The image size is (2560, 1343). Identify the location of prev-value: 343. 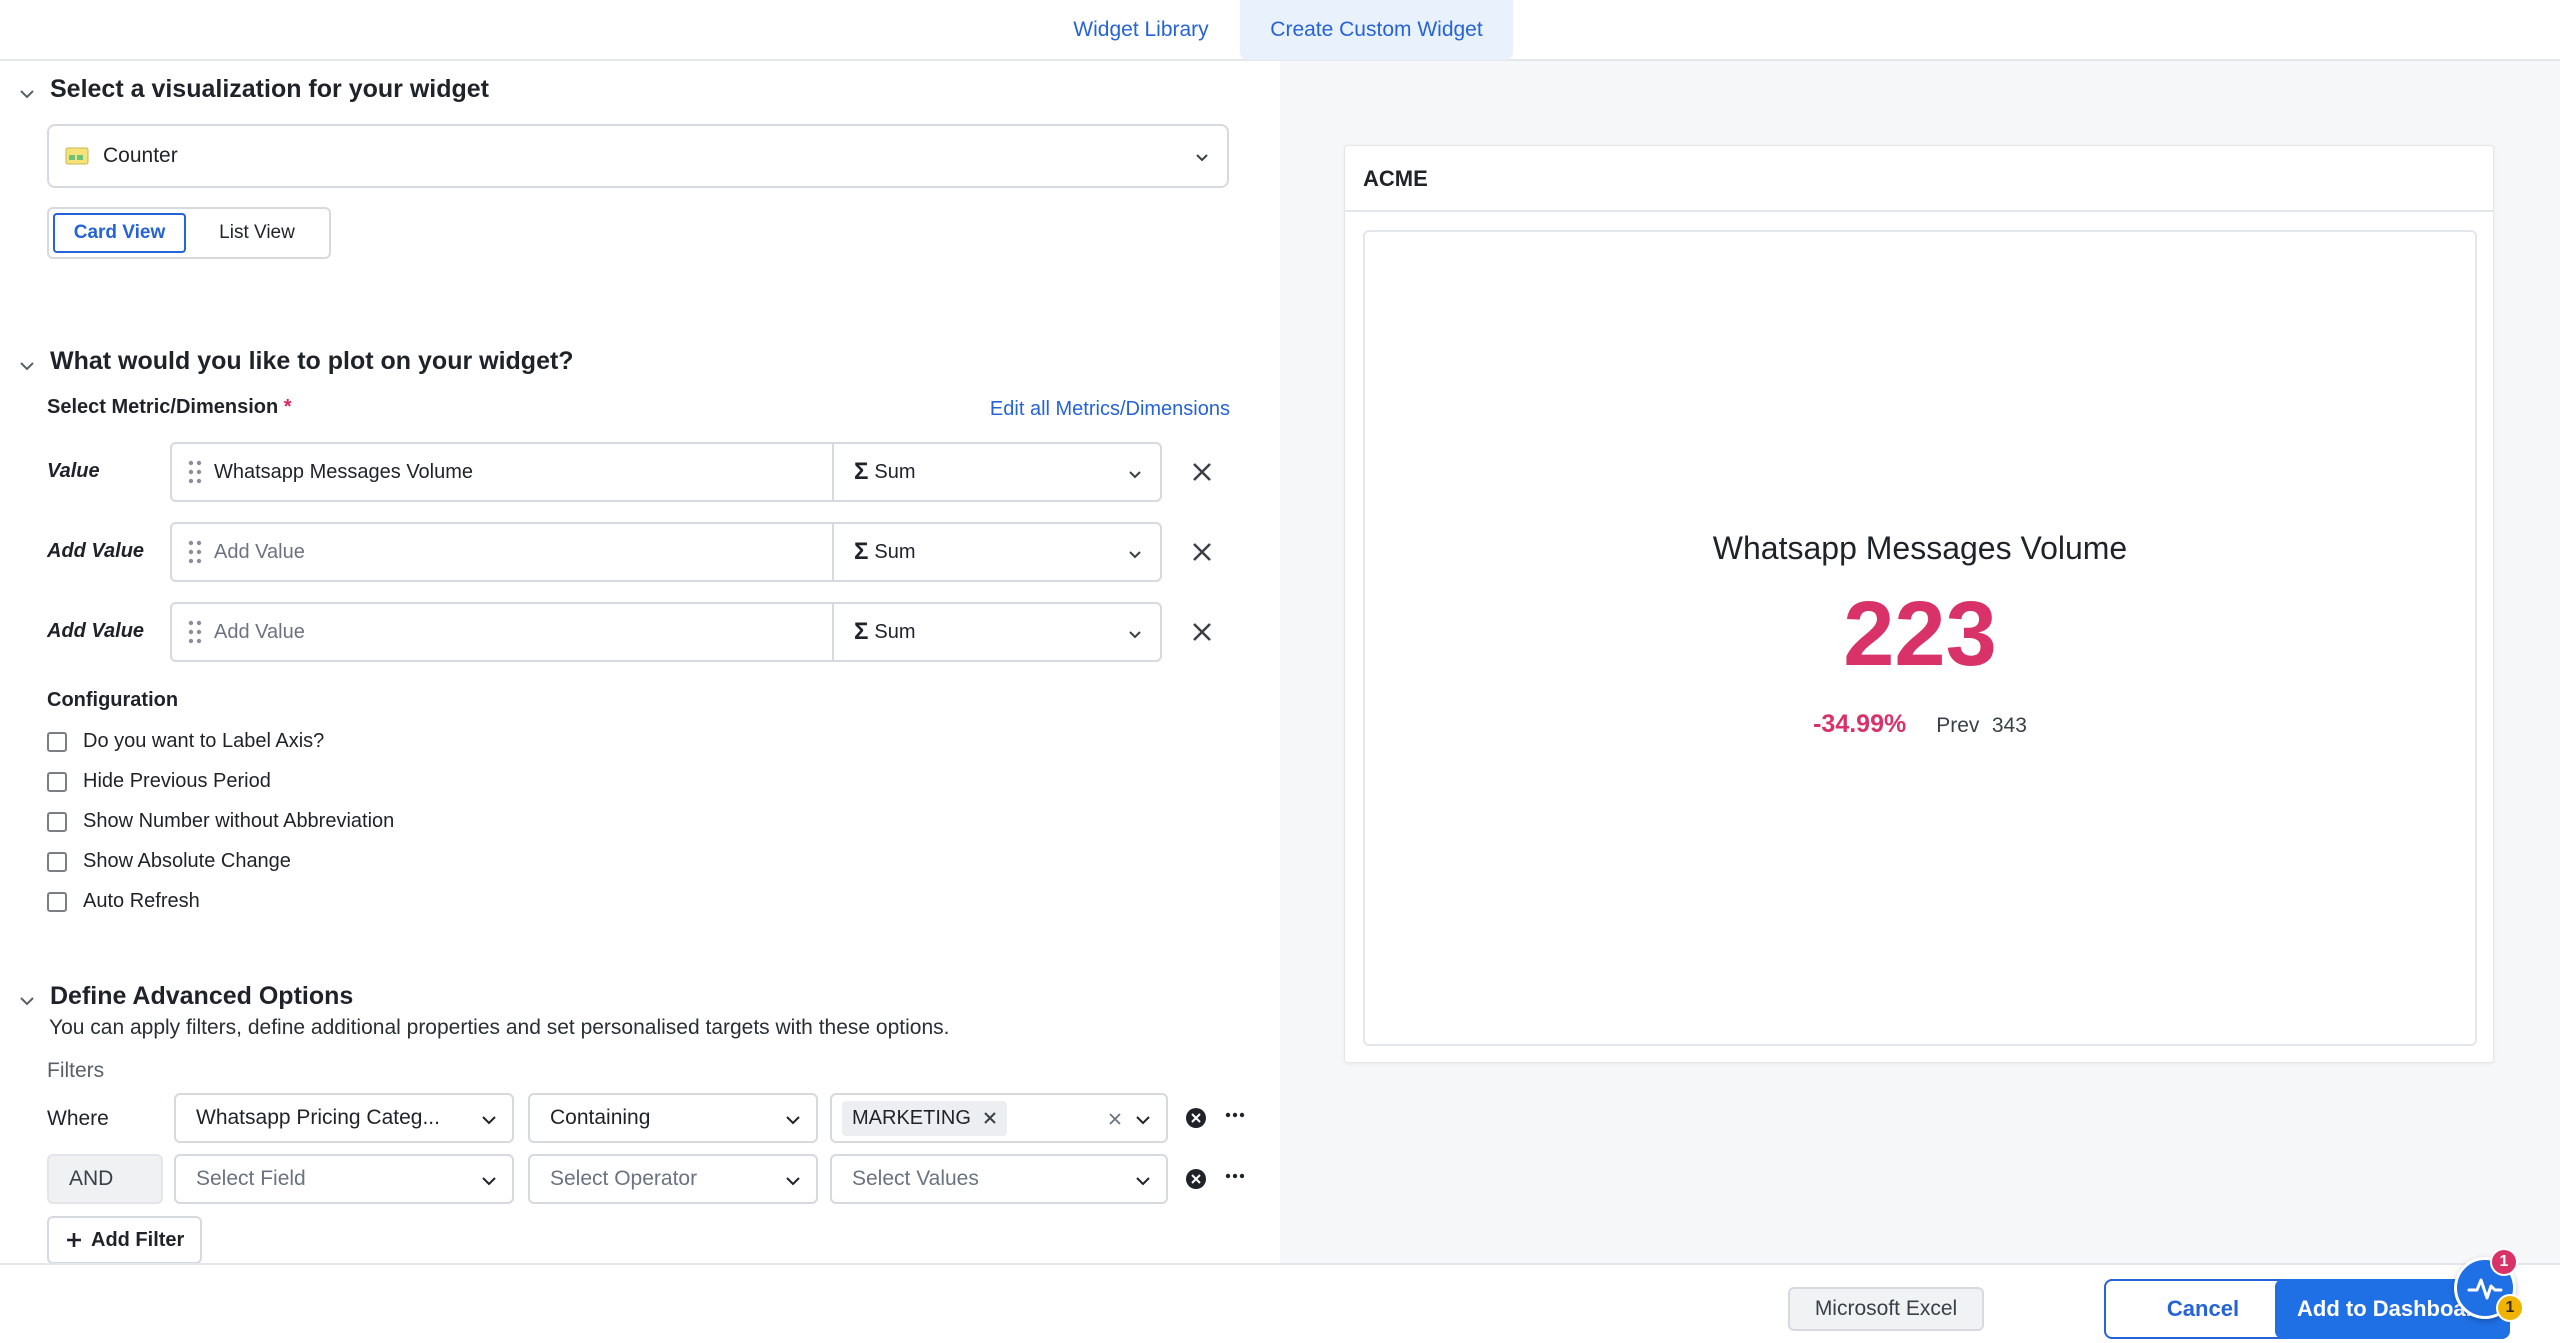
(2009, 725).